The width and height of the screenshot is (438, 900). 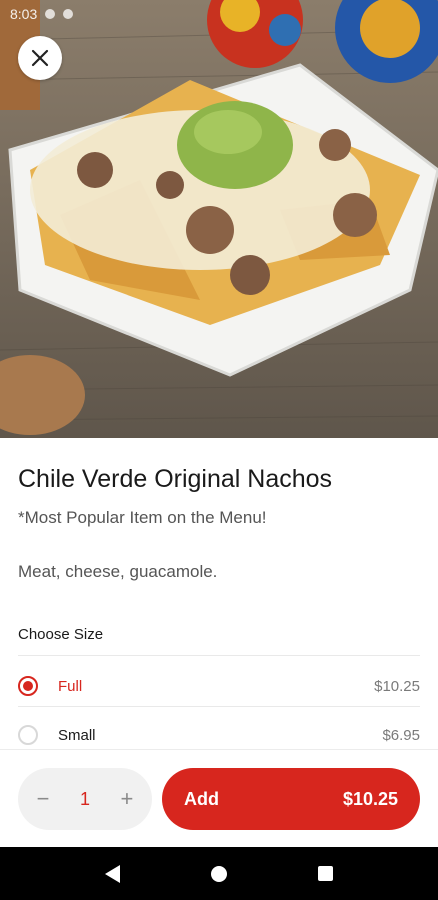 What do you see at coordinates (24, 14) in the screenshot?
I see `status-time: 8:03` at bounding box center [24, 14].